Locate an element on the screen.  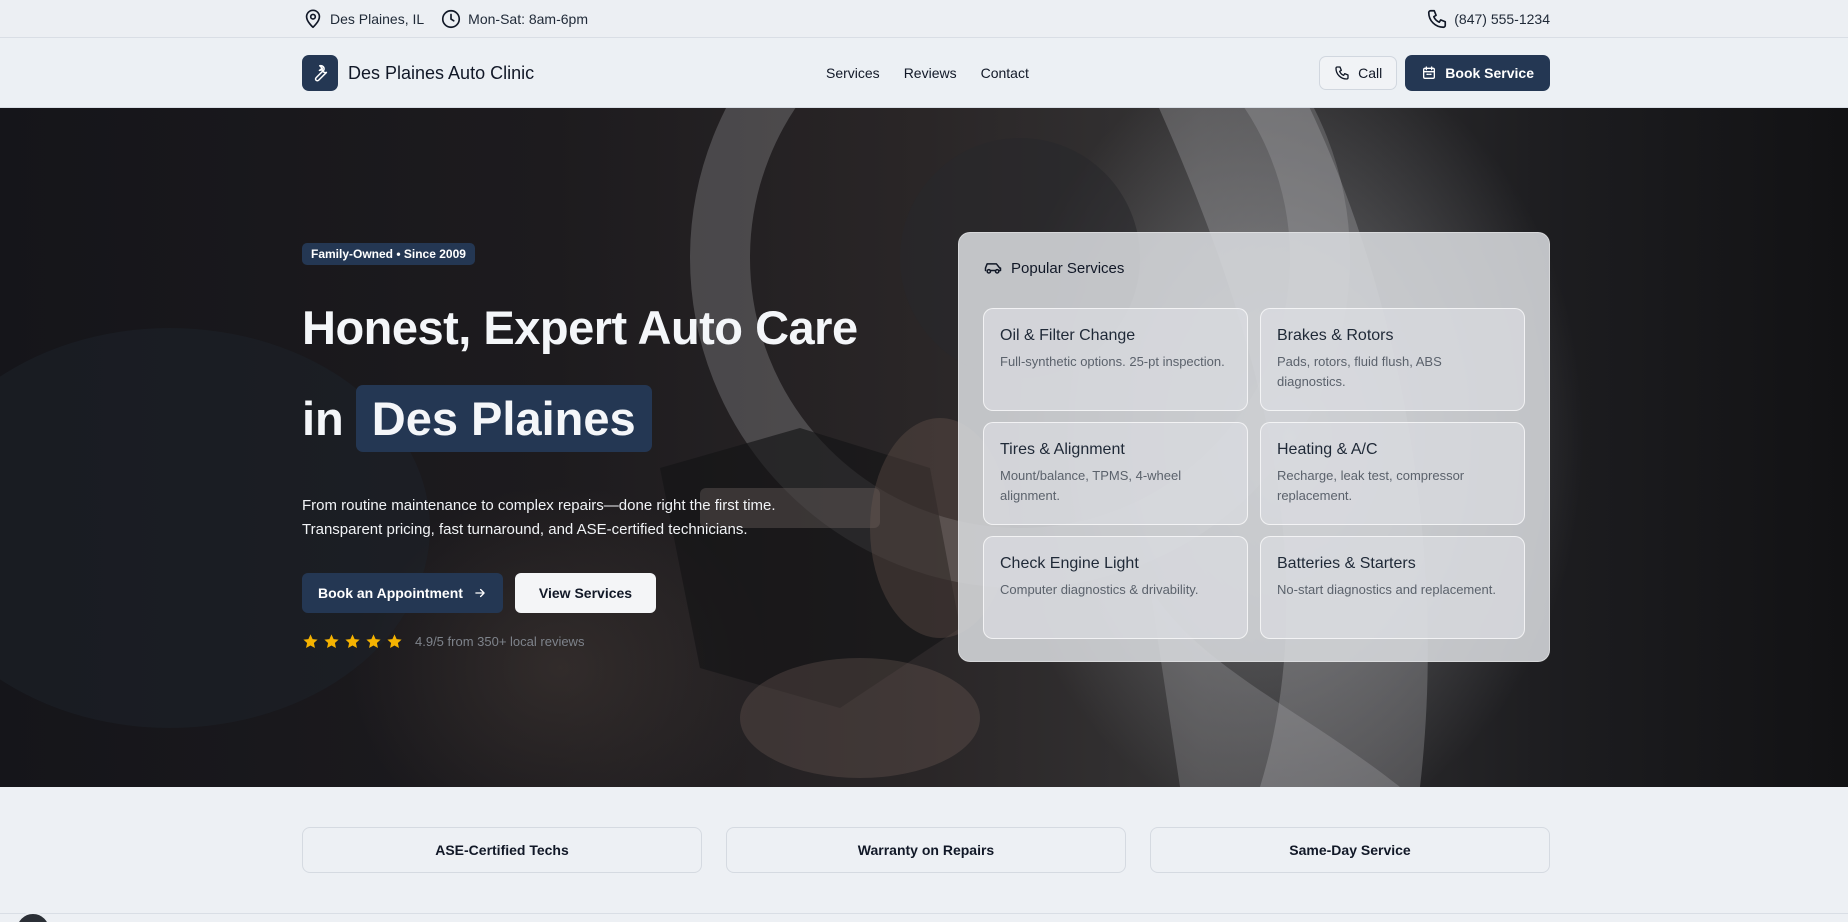
book-service-button: Book Service is located at coordinates (1477, 73).